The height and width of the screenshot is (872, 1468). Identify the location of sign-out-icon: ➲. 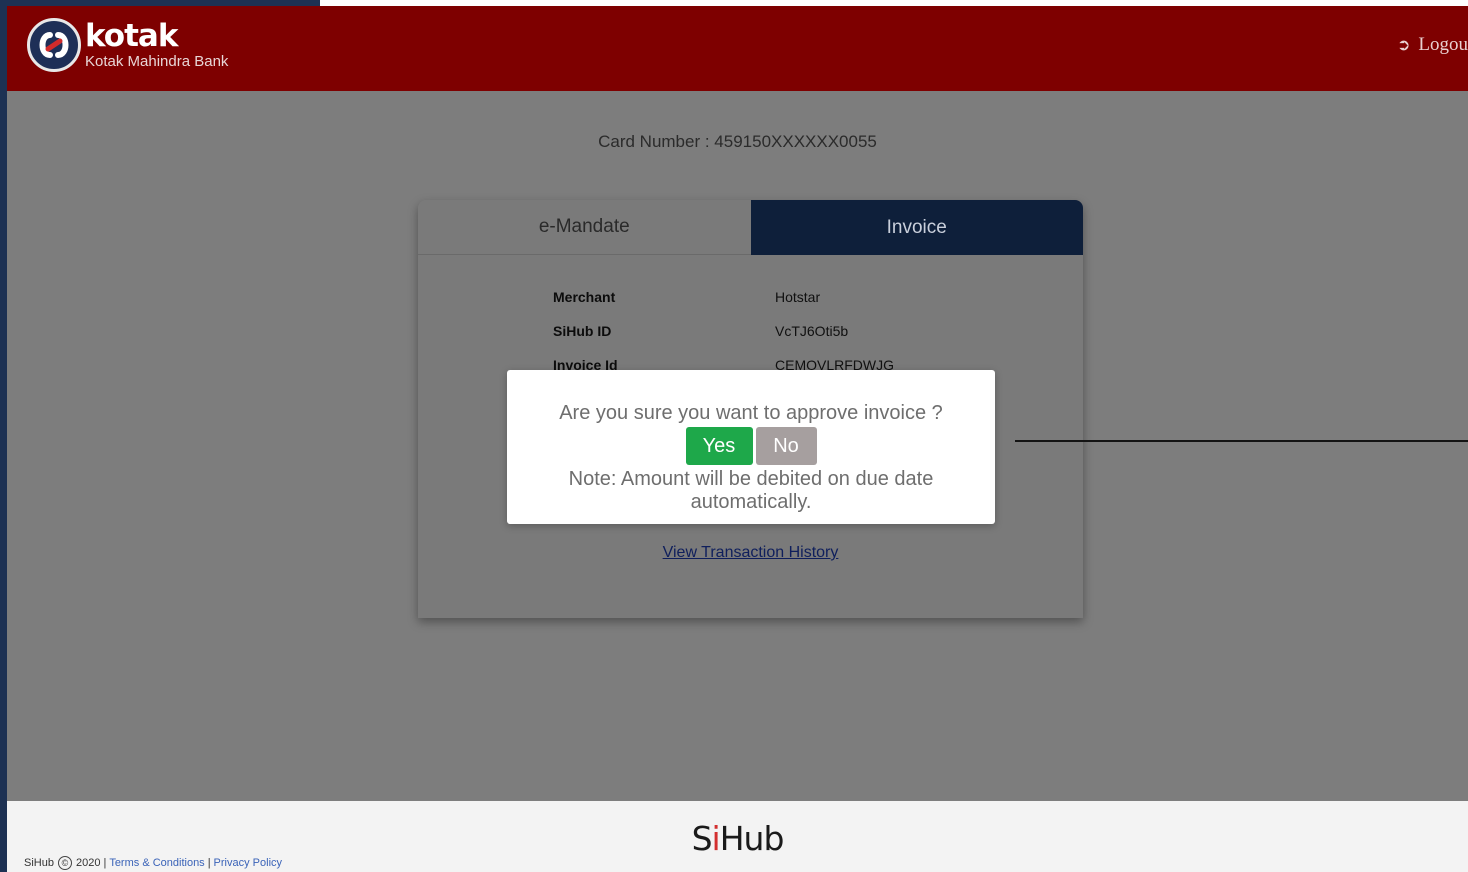
(1403, 45).